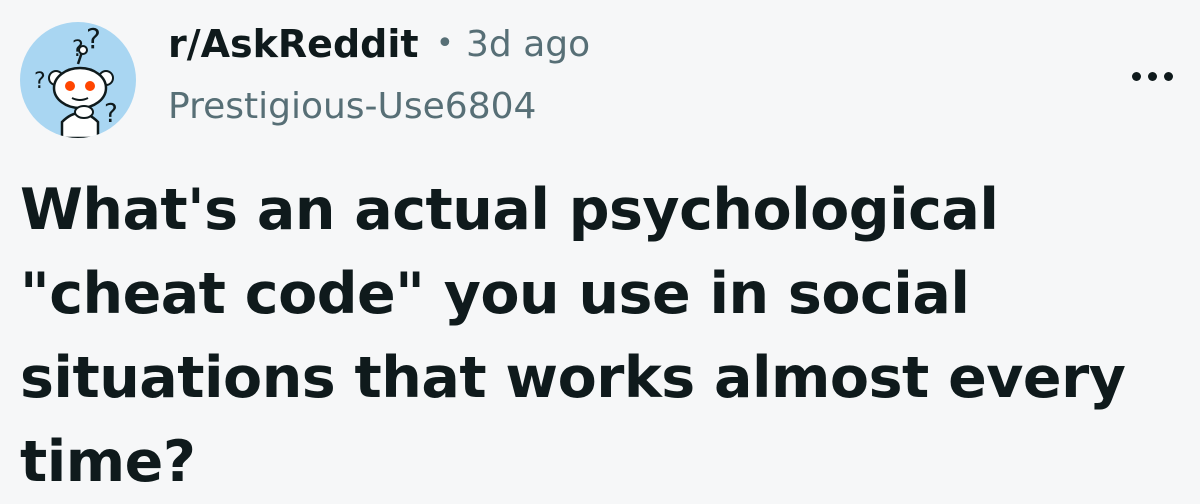 This screenshot has width=1200, height=504. I want to click on author-link: Prestigious-Use6804, so click(352, 106).